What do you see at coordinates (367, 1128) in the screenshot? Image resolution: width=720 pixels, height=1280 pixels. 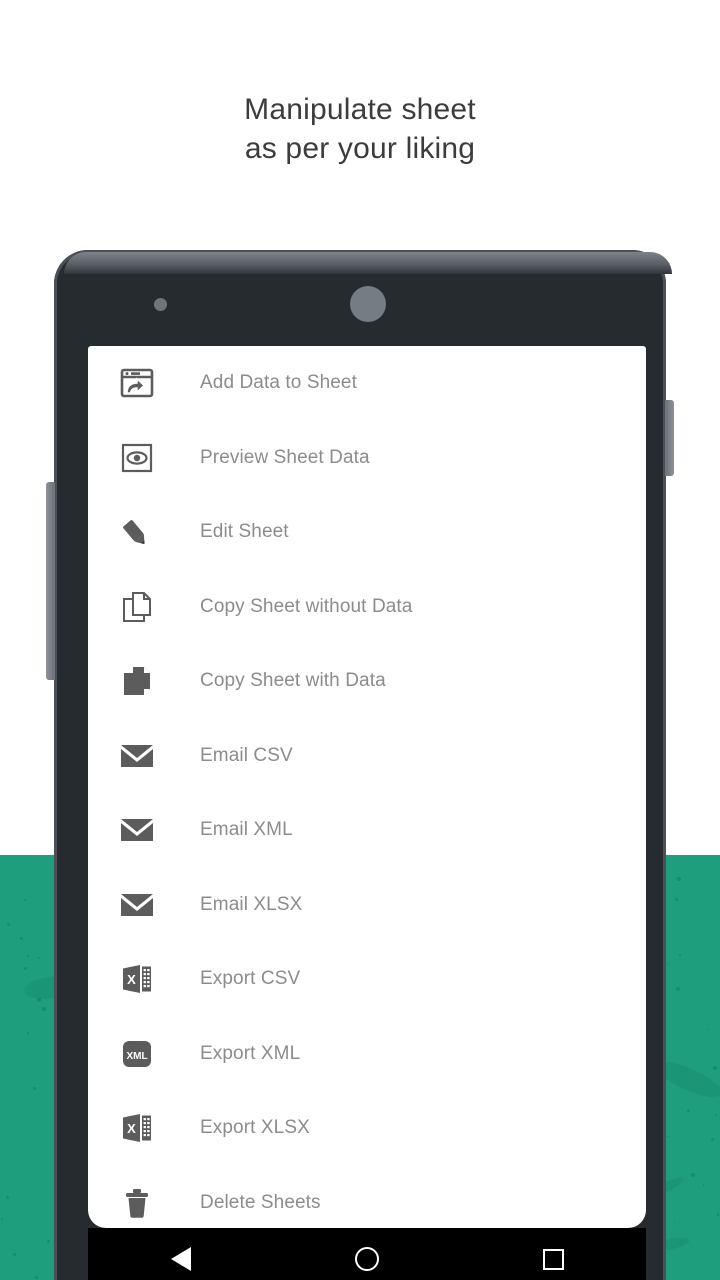 I see `menu-item-export-xlsx: X Export XLSX` at bounding box center [367, 1128].